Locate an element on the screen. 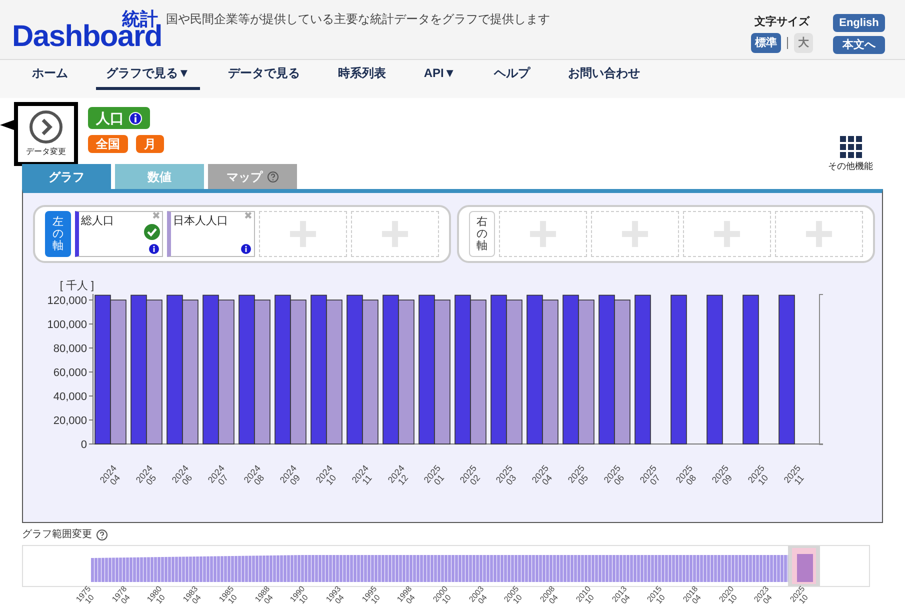 The width and height of the screenshot is (905, 611). pointer-arrow is located at coordinates (7, 125).